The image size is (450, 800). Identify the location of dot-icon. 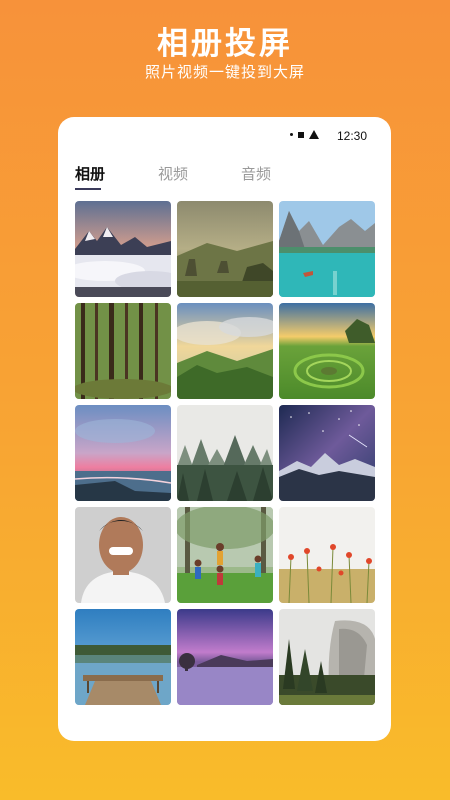
(291, 134).